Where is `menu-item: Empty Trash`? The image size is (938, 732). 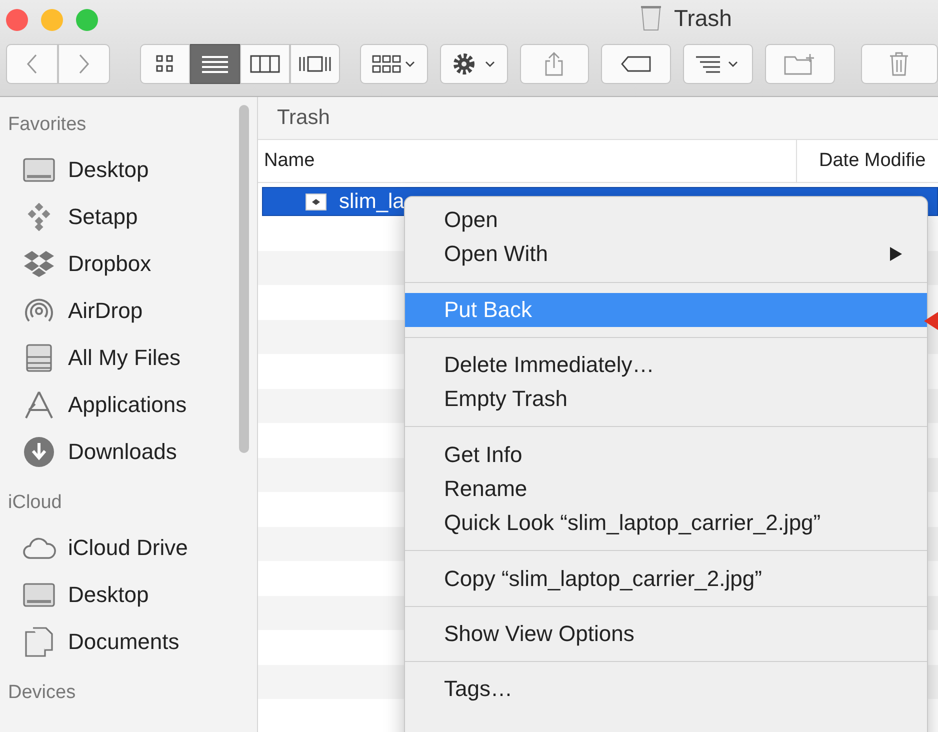
menu-item: Empty Trash is located at coordinates (666, 399).